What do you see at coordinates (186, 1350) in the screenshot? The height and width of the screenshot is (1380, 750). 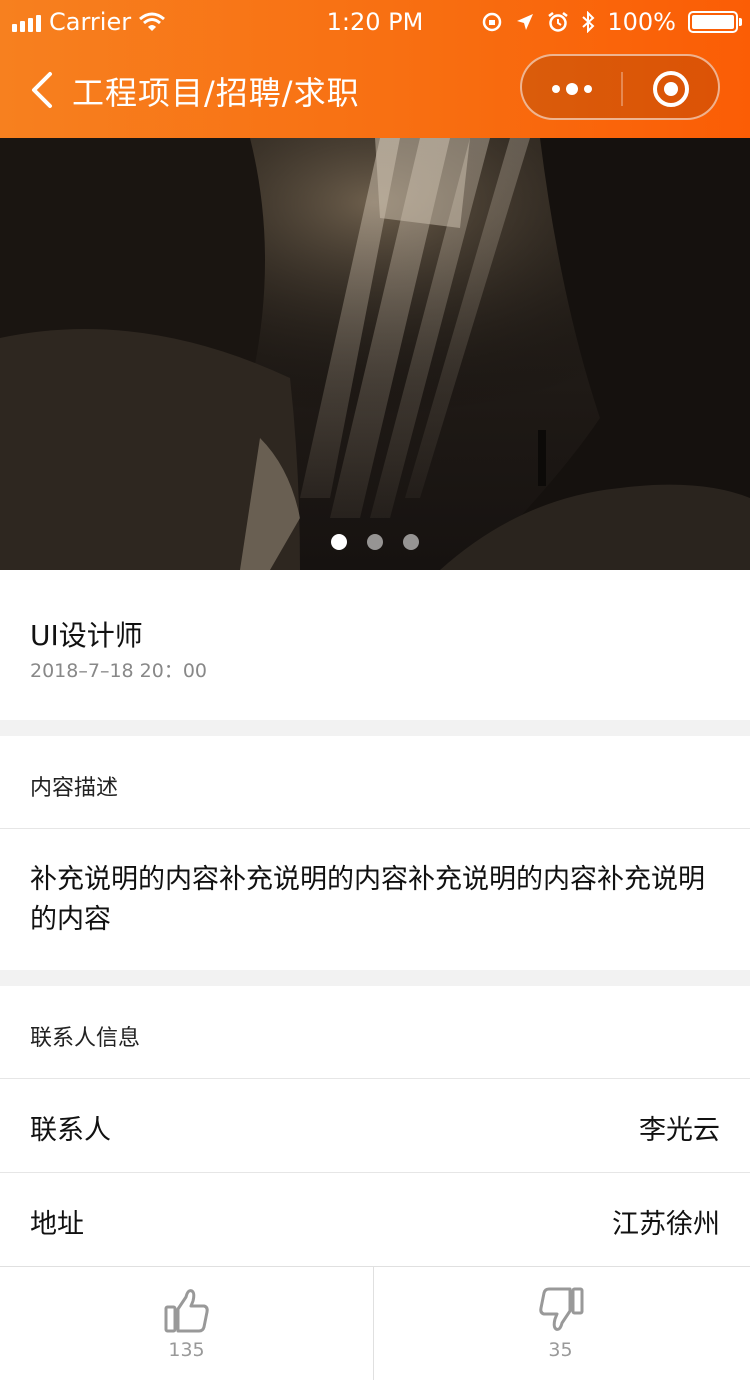 I see `like-count: 135` at bounding box center [186, 1350].